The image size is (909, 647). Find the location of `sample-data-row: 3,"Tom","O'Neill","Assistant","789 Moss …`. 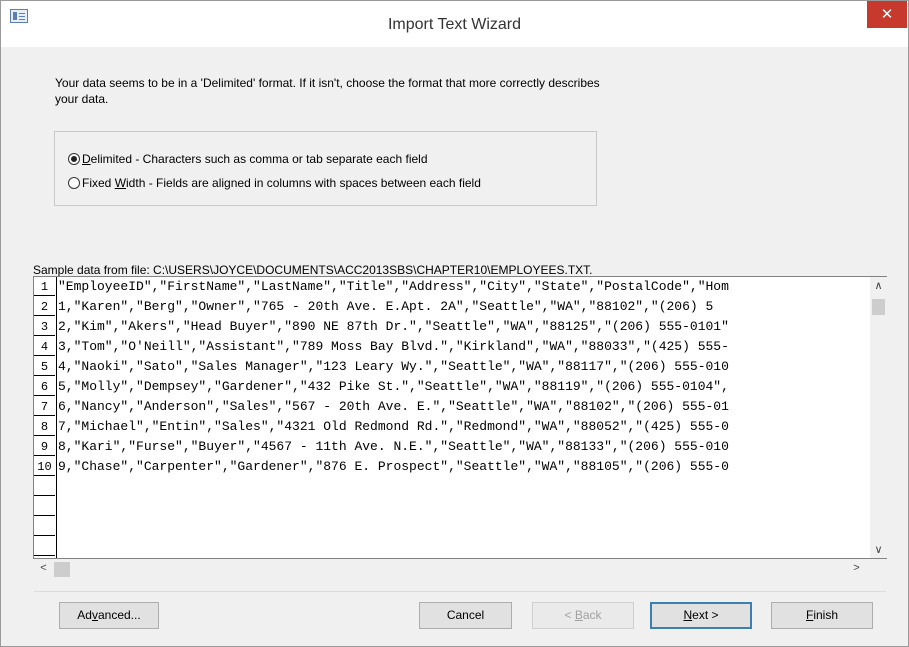

sample-data-row: 3,"Tom","O'Neill","Assistant","789 Moss … is located at coordinates (393, 346).